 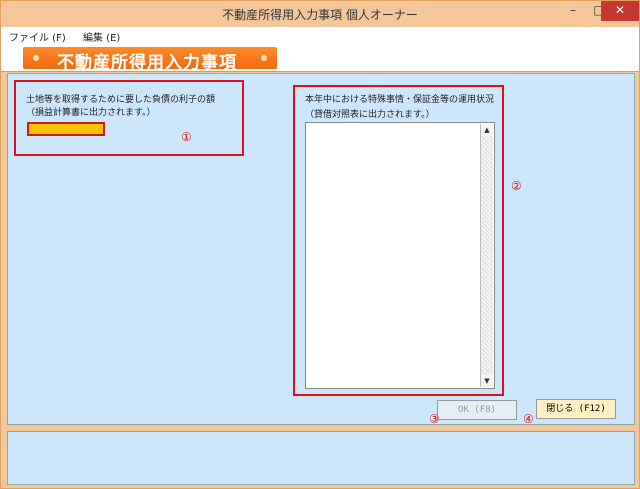 What do you see at coordinates (101, 36) in the screenshot?
I see `menu-edit: 編集 (E)` at bounding box center [101, 36].